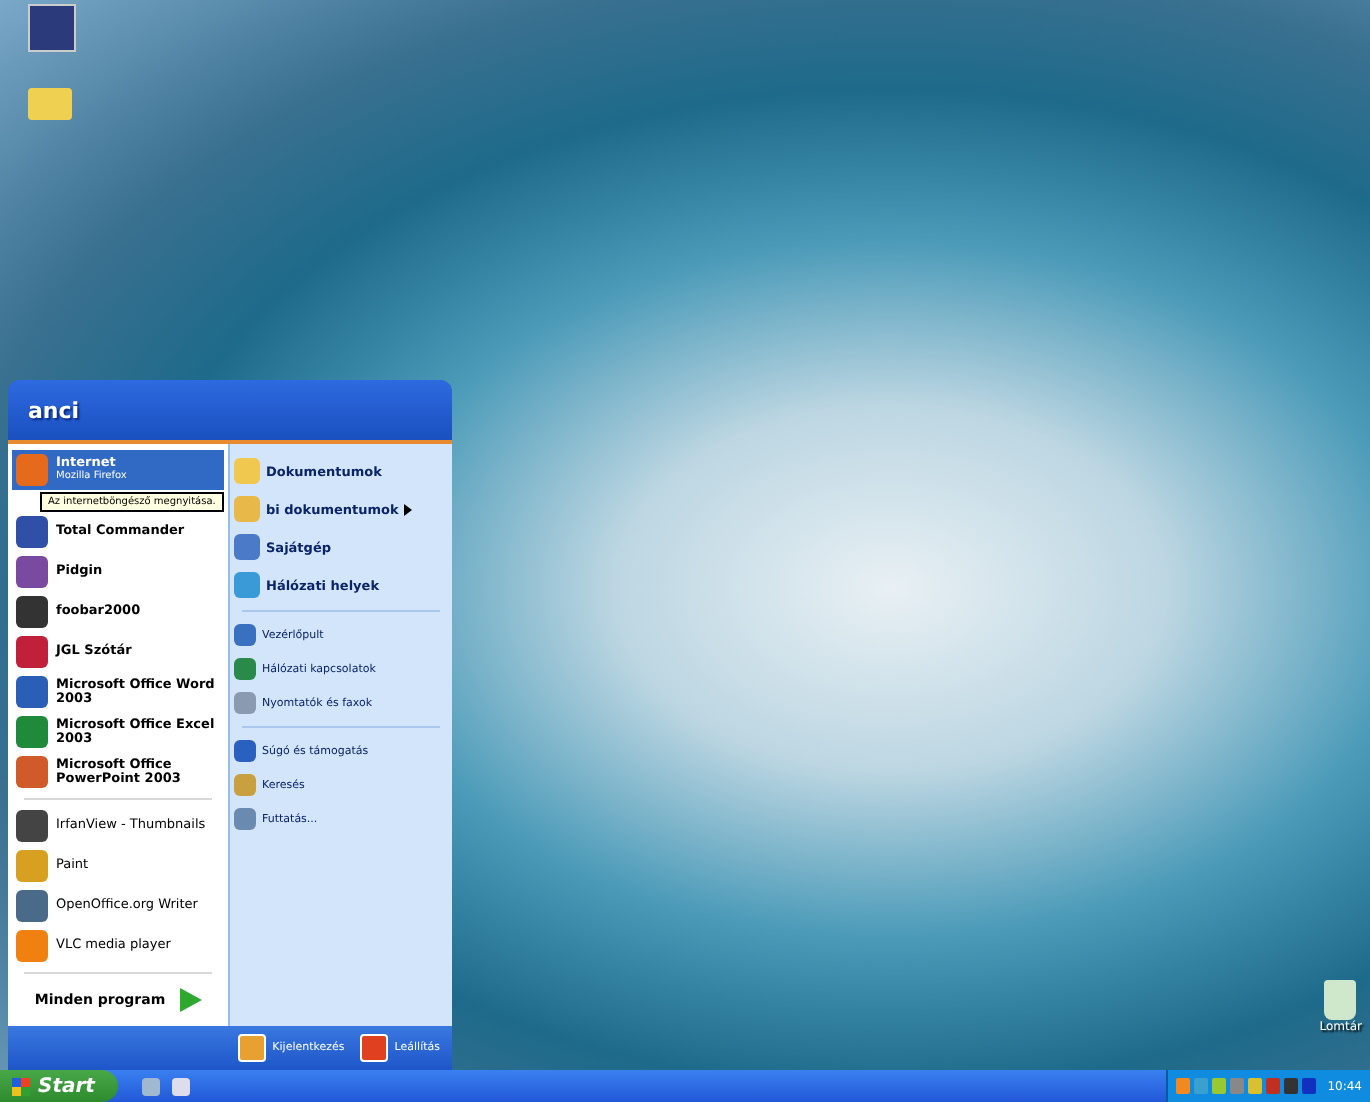 This screenshot has width=1370, height=1102. What do you see at coordinates (54, 410) in the screenshot?
I see `user-name: anci` at bounding box center [54, 410].